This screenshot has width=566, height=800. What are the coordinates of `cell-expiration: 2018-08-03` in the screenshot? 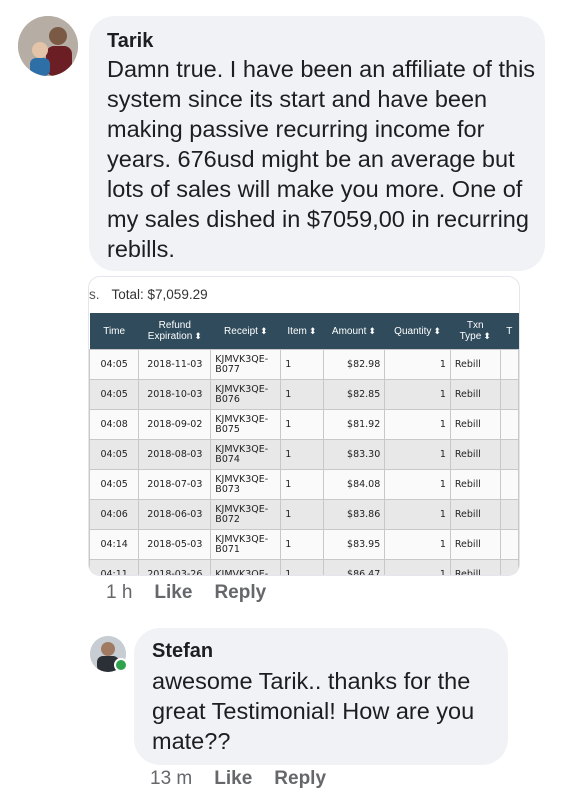 It's located at (175, 454).